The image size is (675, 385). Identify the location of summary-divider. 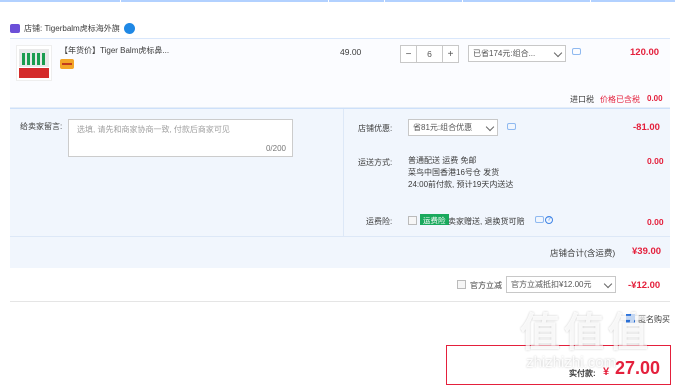
(340, 236).